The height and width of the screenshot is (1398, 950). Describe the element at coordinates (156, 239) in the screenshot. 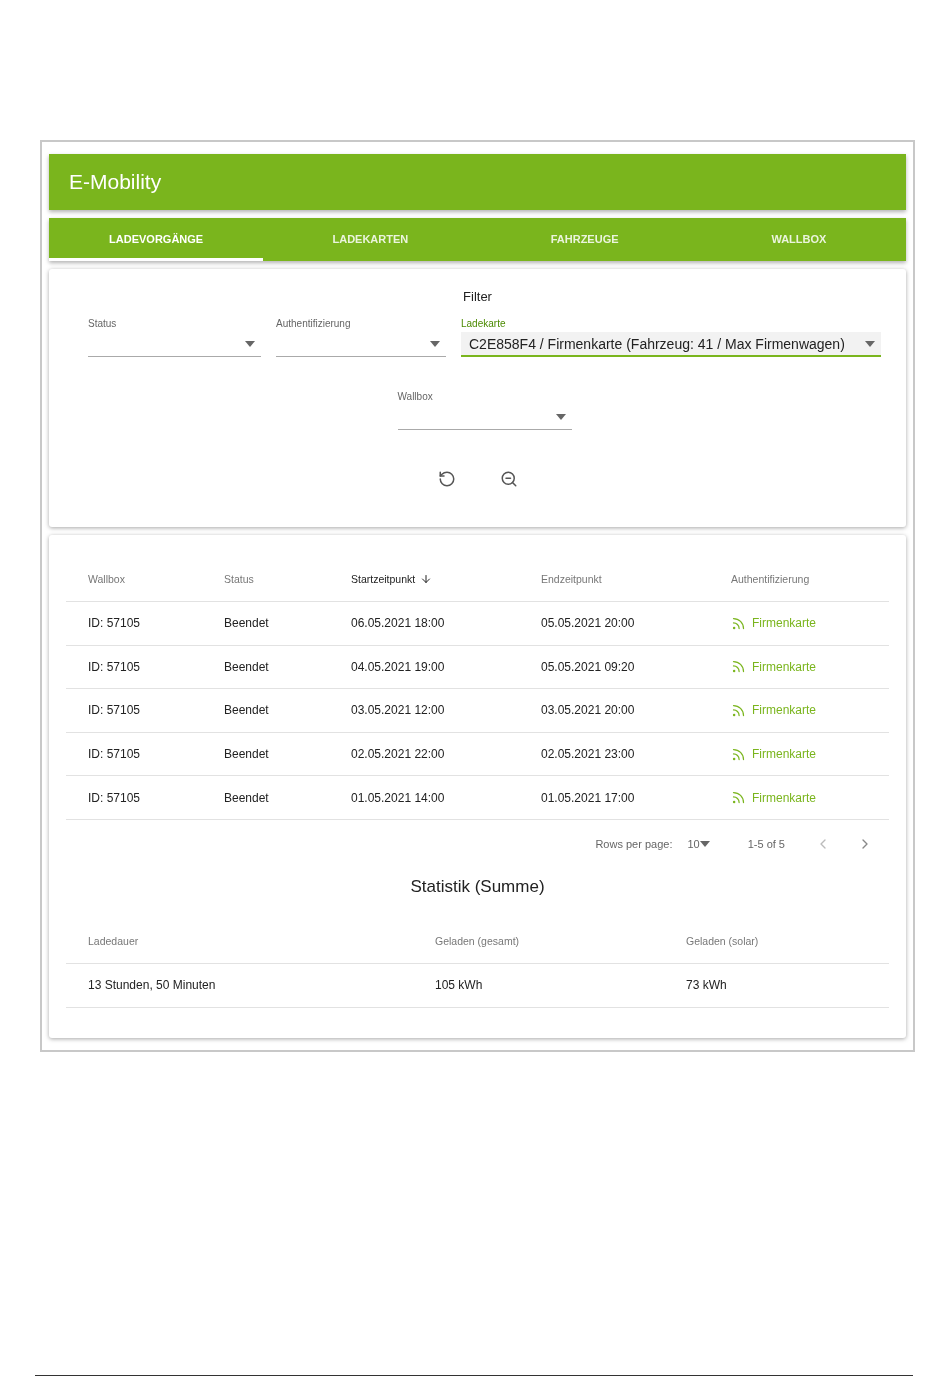

I see `tab: LADEVORGÄNGE` at that location.